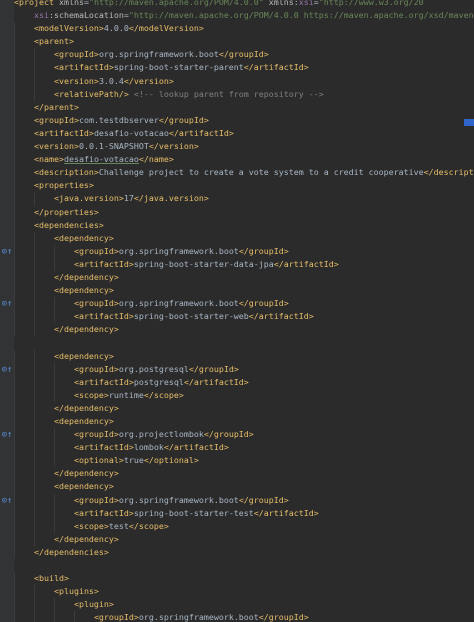 The image size is (474, 622). I want to click on code-line: <groupId>com.testdbserver</groupId>, so click(244, 120).